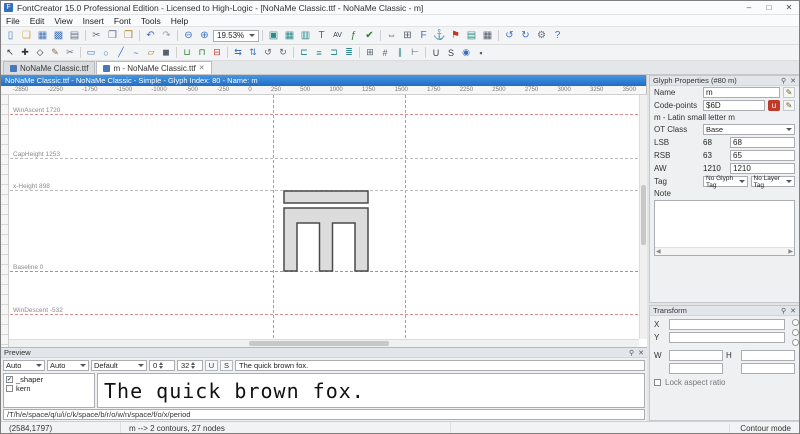 This screenshot has width=800, height=434. What do you see at coordinates (436, 52) in the screenshot?
I see `underline-toggle-icon: U` at bounding box center [436, 52].